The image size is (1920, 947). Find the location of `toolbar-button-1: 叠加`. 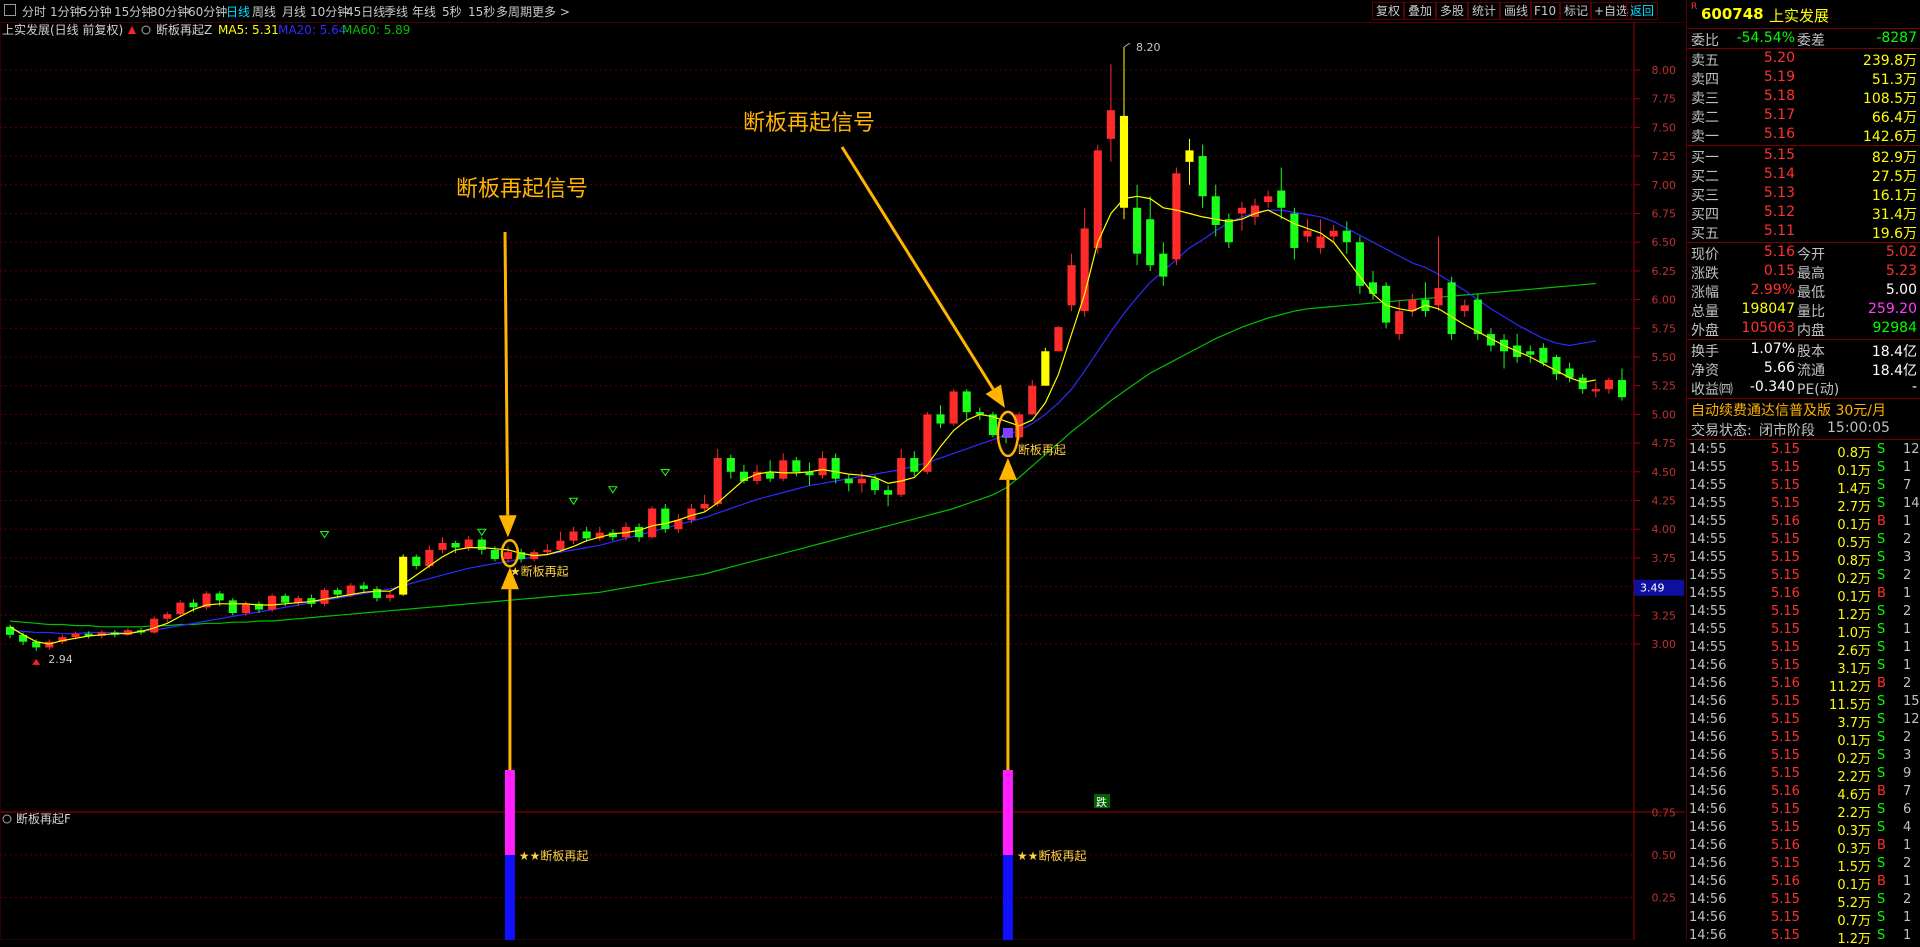

toolbar-button-1: 叠加 is located at coordinates (1420, 11).